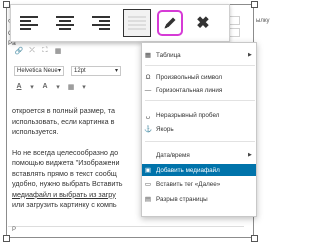 This screenshot has width=320, height=245. I want to click on align-left-button, so click(29, 23).